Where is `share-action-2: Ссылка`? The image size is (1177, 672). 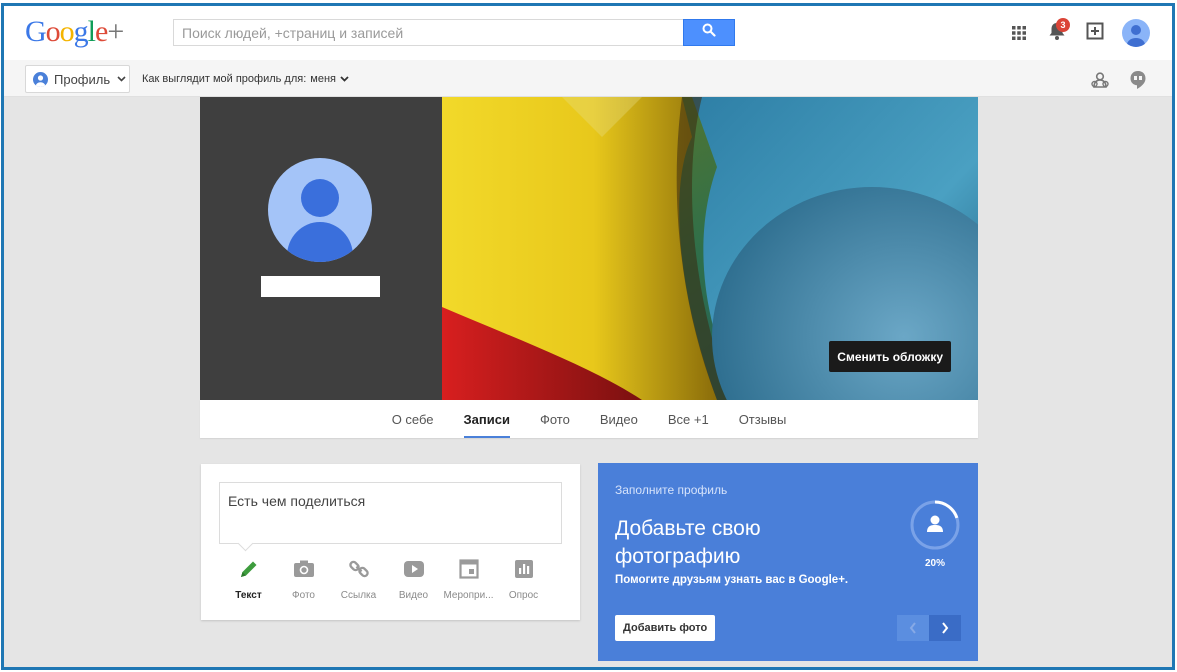 share-action-2: Ссылка is located at coordinates (358, 578).